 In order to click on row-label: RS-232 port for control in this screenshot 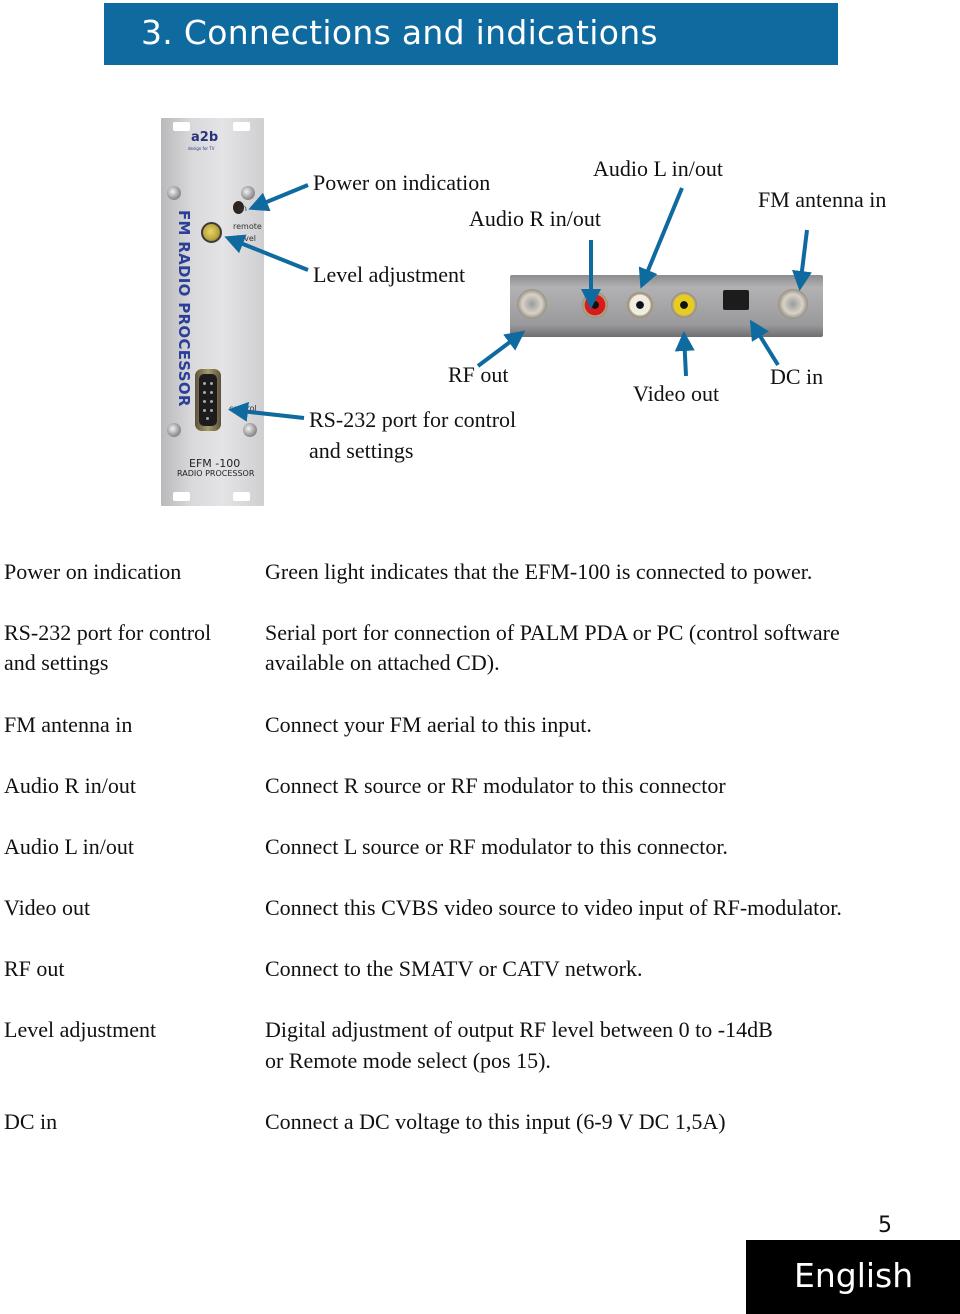, I will do `click(108, 632)`.